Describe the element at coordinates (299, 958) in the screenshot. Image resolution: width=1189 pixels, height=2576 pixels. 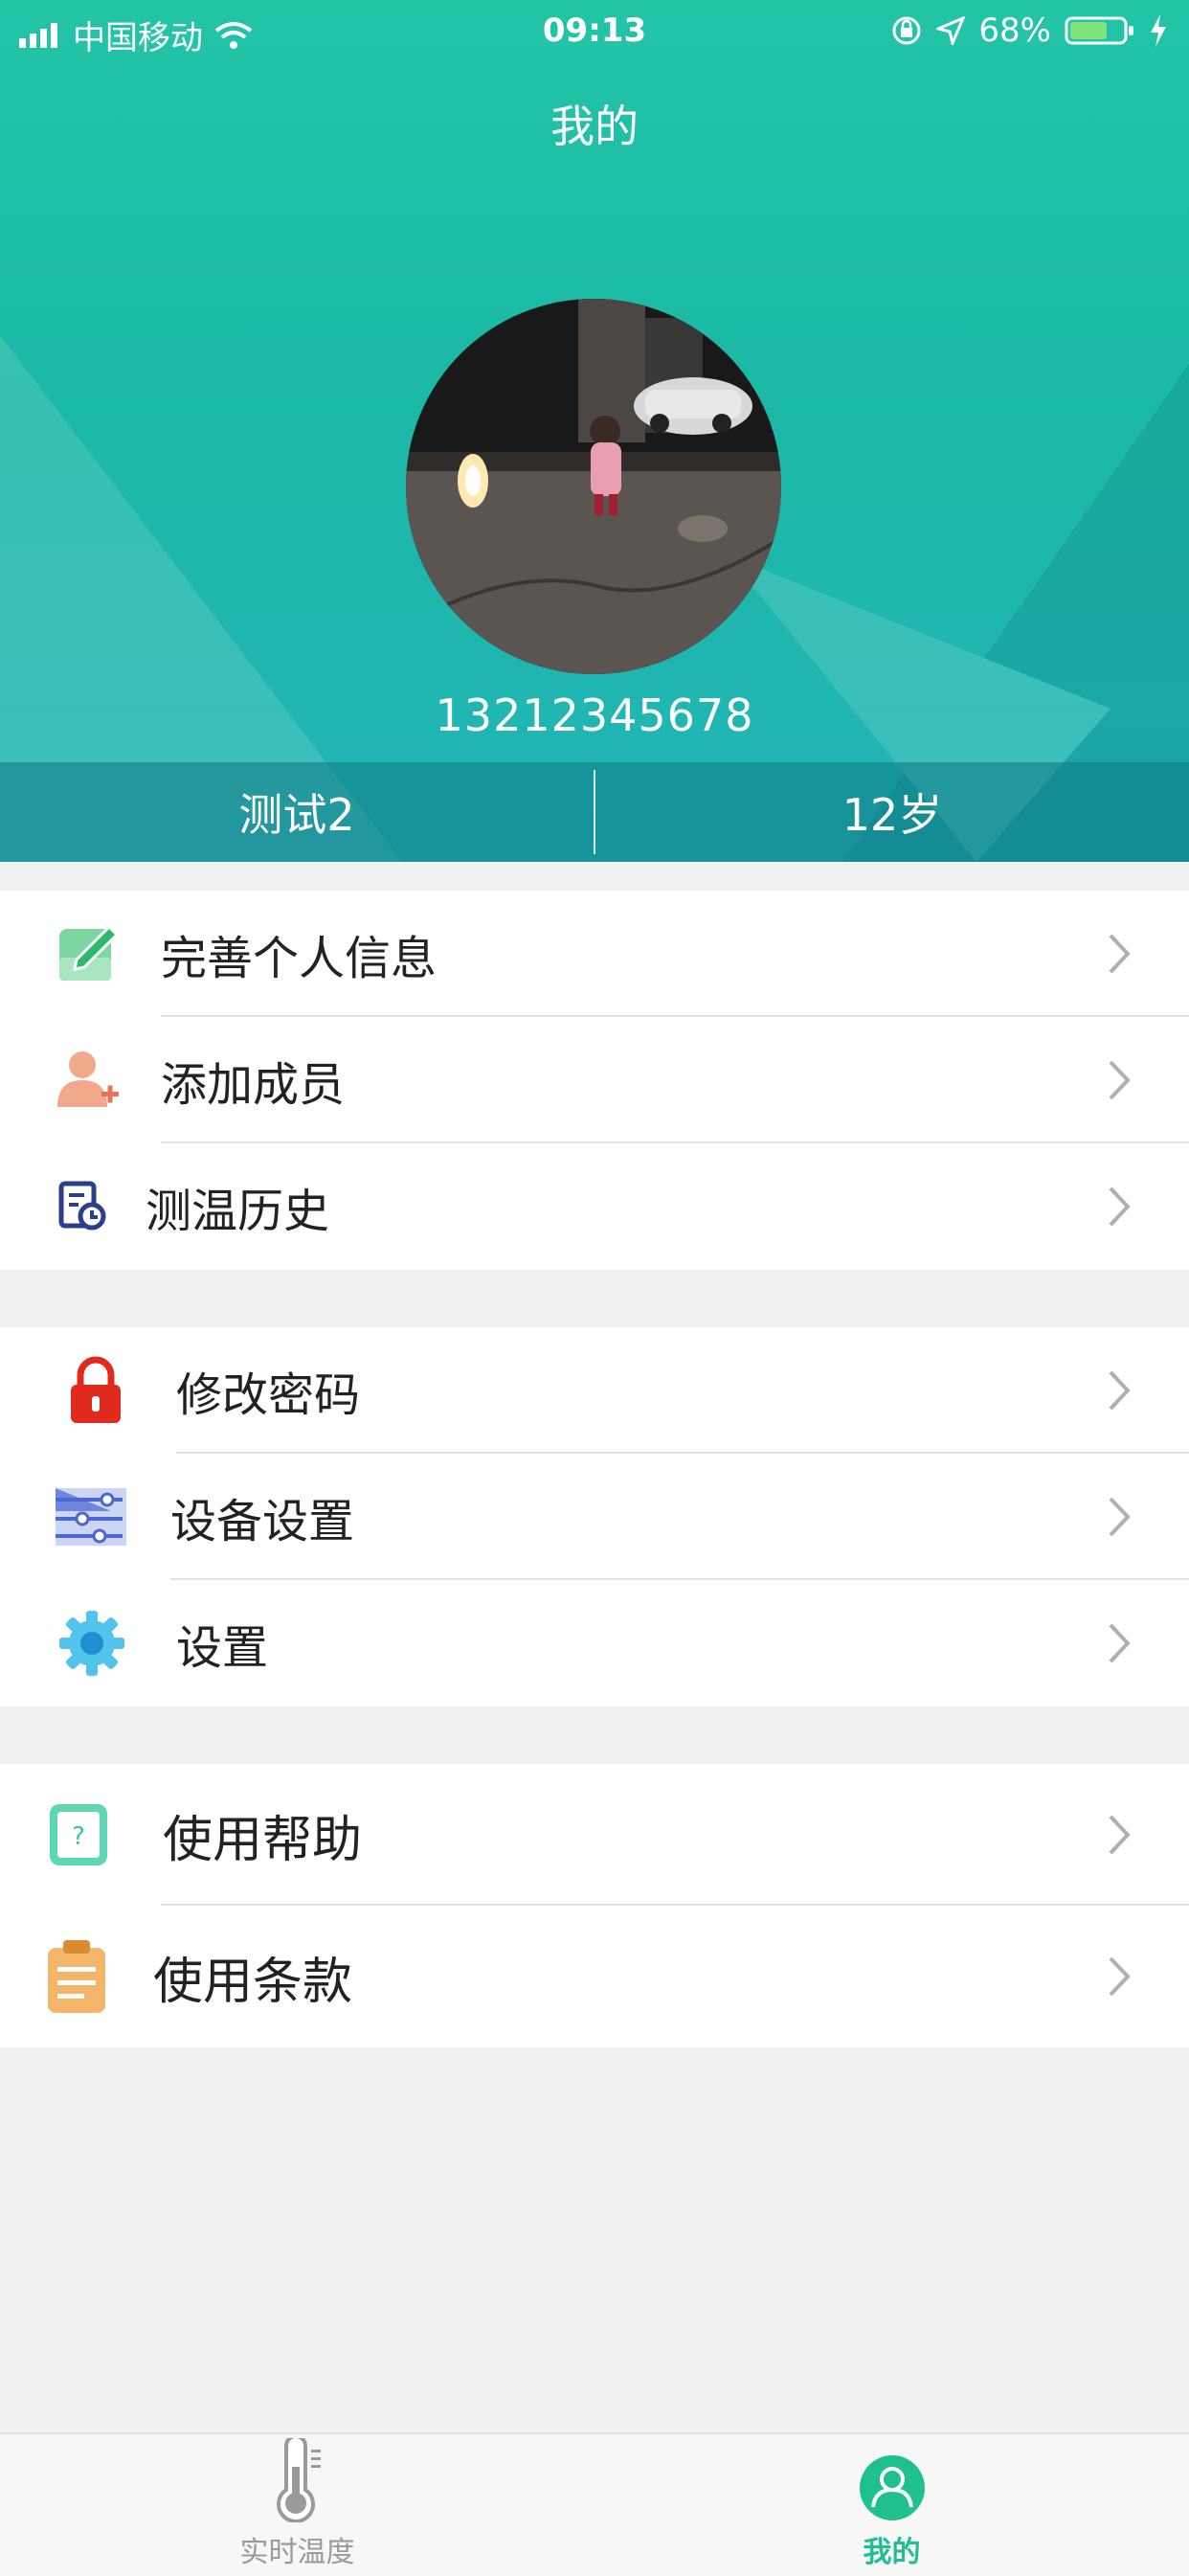
I see `menu-item-label: 完善个人信息` at that location.